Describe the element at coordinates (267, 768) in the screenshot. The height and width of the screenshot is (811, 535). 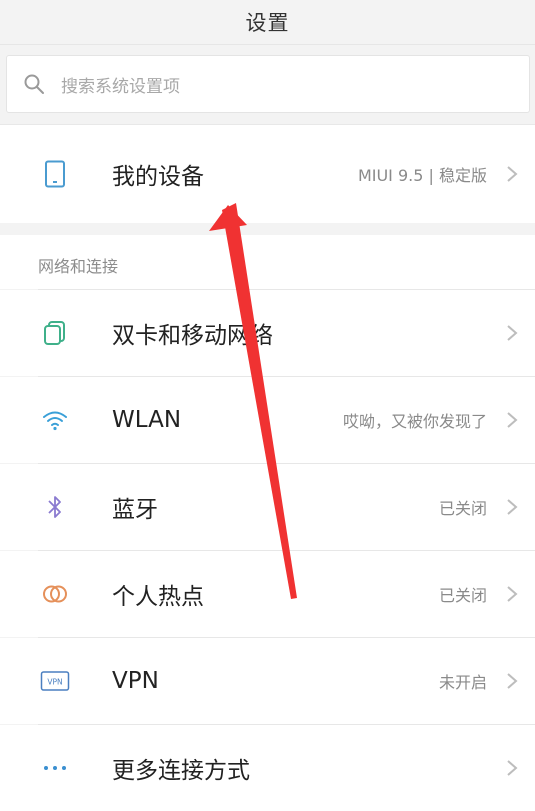
I see `settings-item-more-connections: 更多连接方式` at that location.